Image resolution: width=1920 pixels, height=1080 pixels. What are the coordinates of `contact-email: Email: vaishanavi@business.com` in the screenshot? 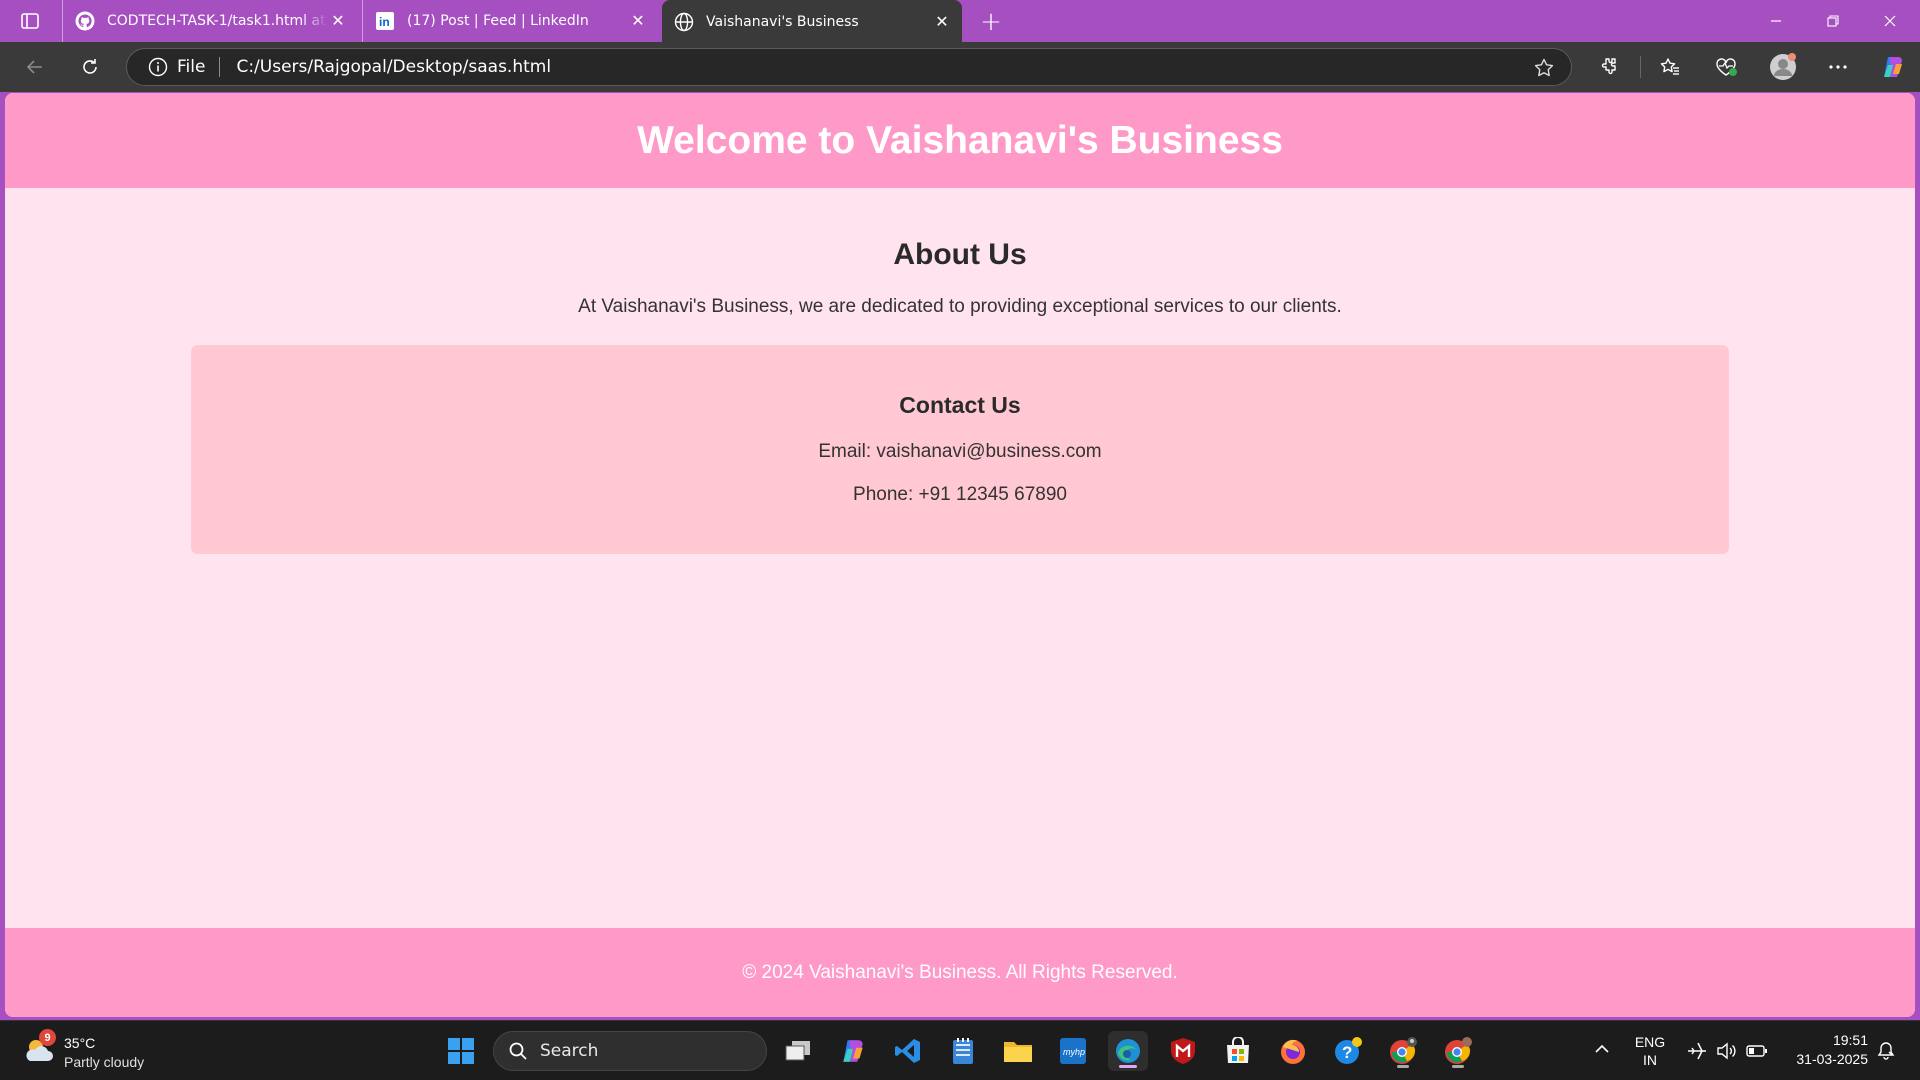 It's located at (960, 451).